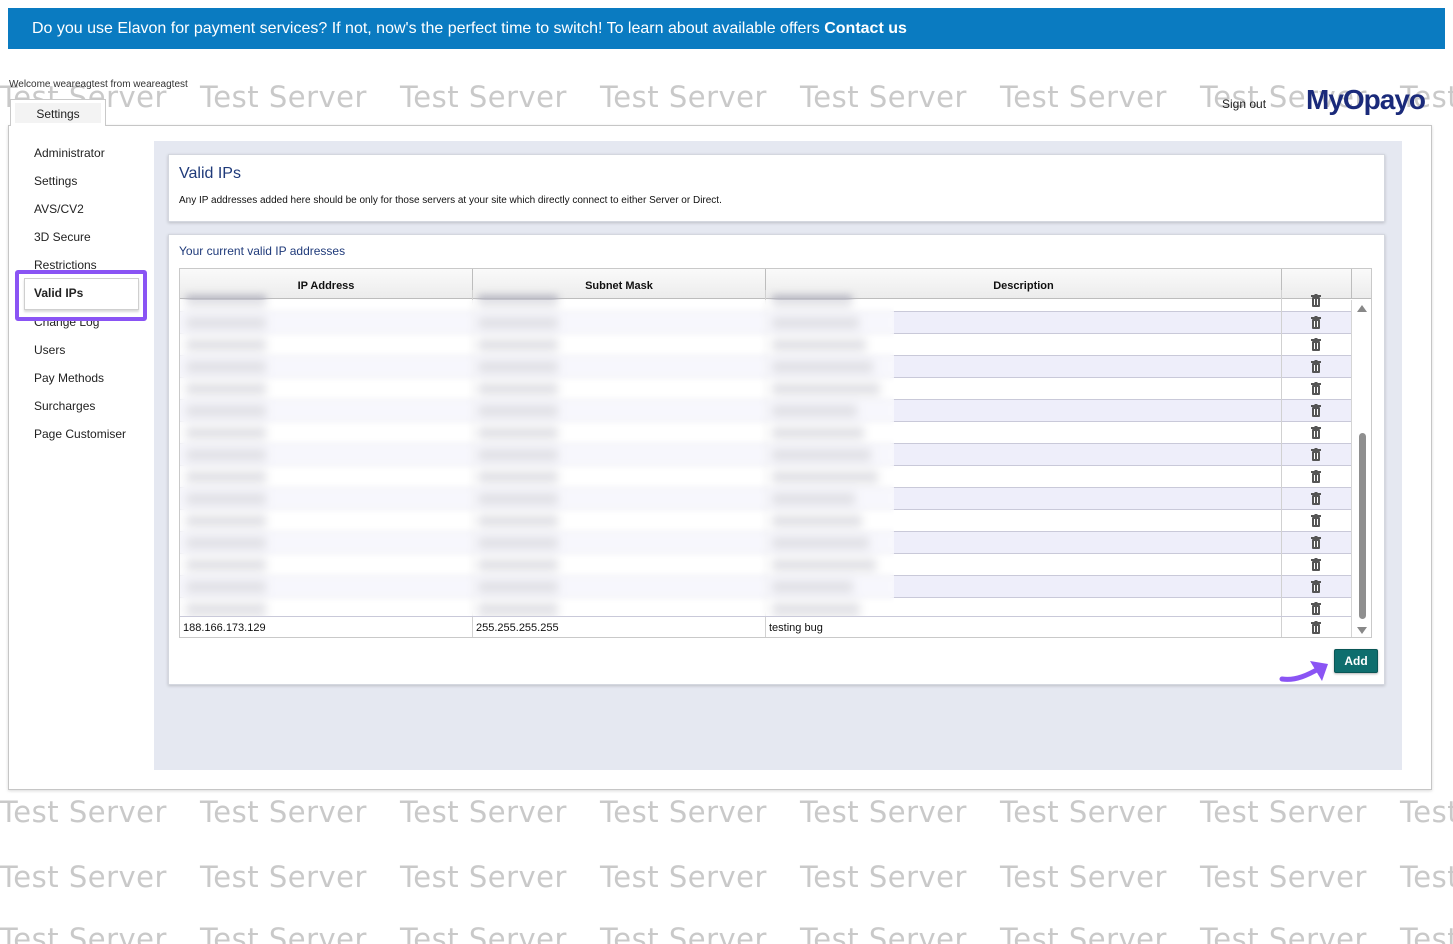 The height and width of the screenshot is (944, 1453). Describe the element at coordinates (1366, 99) in the screenshot. I see `myopayo-logo: MyOpayo` at that location.